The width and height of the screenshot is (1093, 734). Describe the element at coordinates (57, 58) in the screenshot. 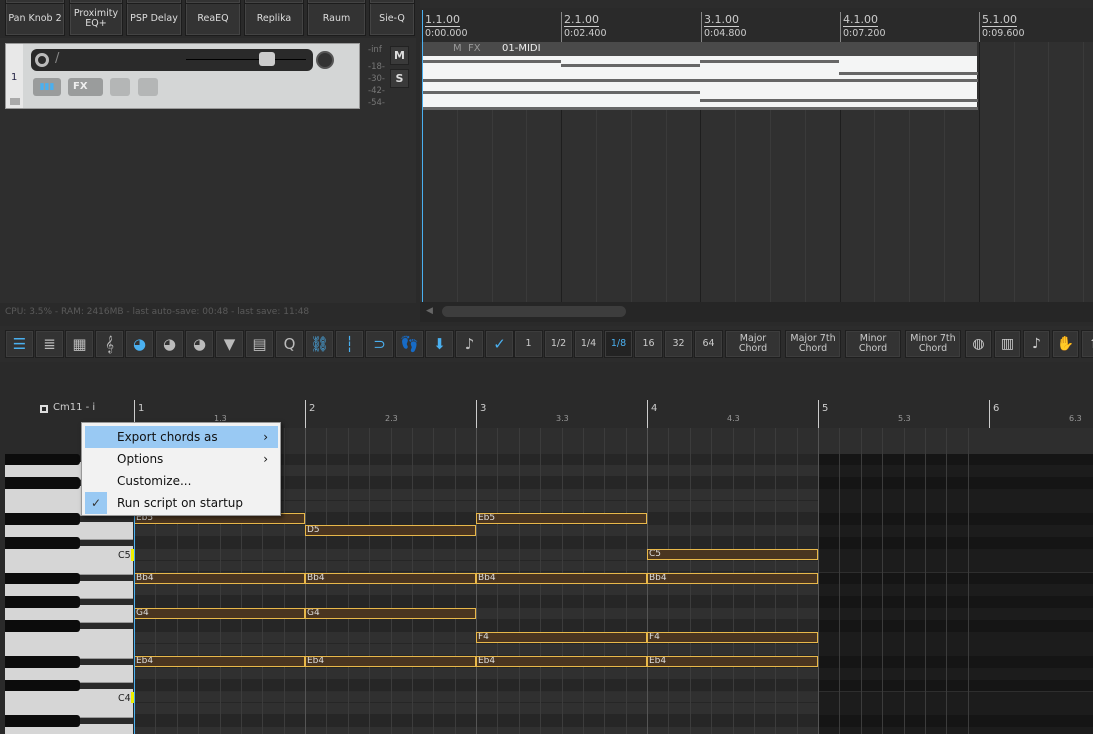

I see `phase-icon: /` at that location.